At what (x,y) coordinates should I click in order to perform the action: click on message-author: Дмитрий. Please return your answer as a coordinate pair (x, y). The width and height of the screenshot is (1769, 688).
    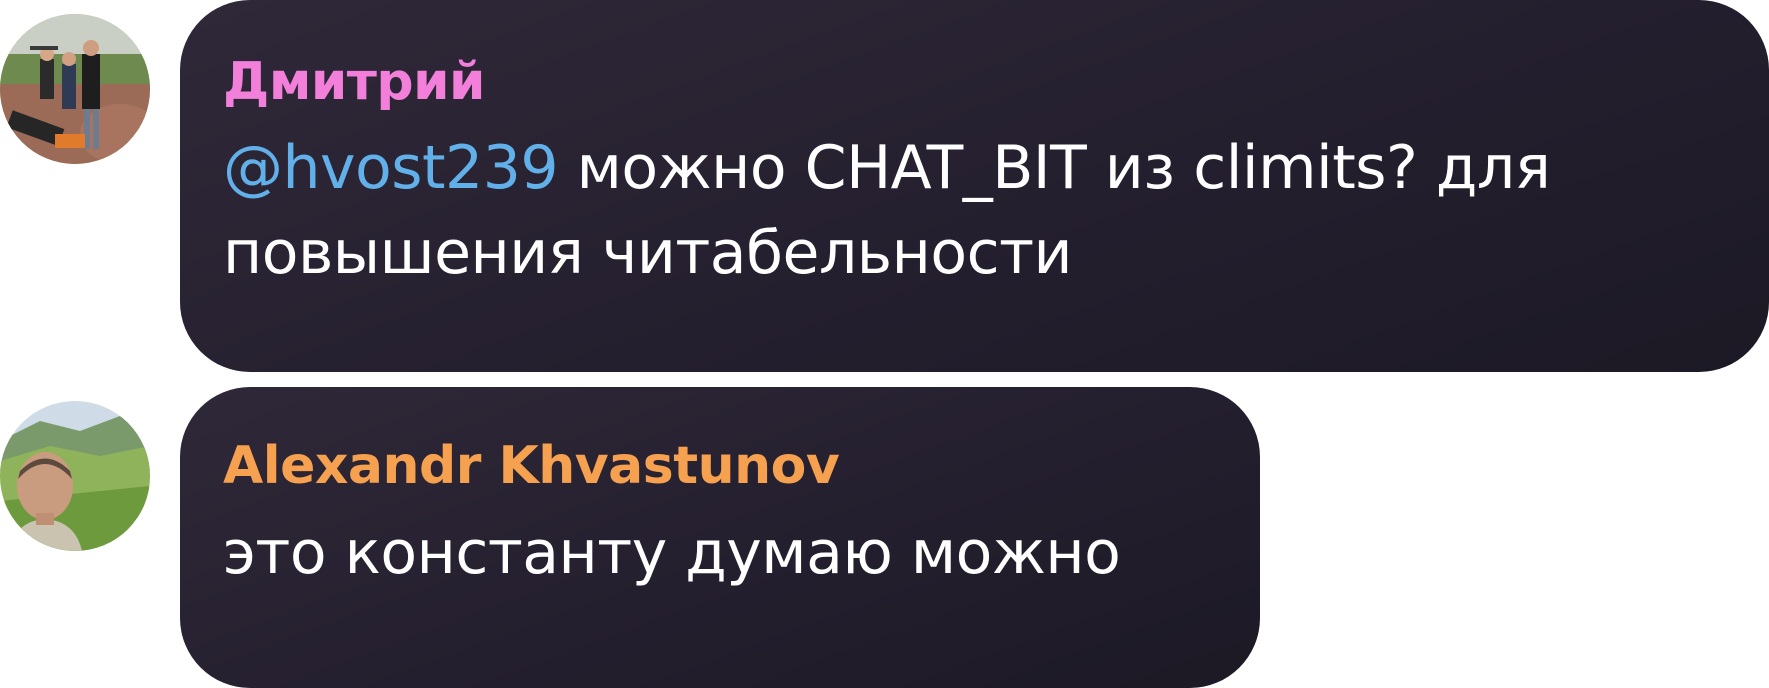
    Looking at the image, I should click on (976, 54).